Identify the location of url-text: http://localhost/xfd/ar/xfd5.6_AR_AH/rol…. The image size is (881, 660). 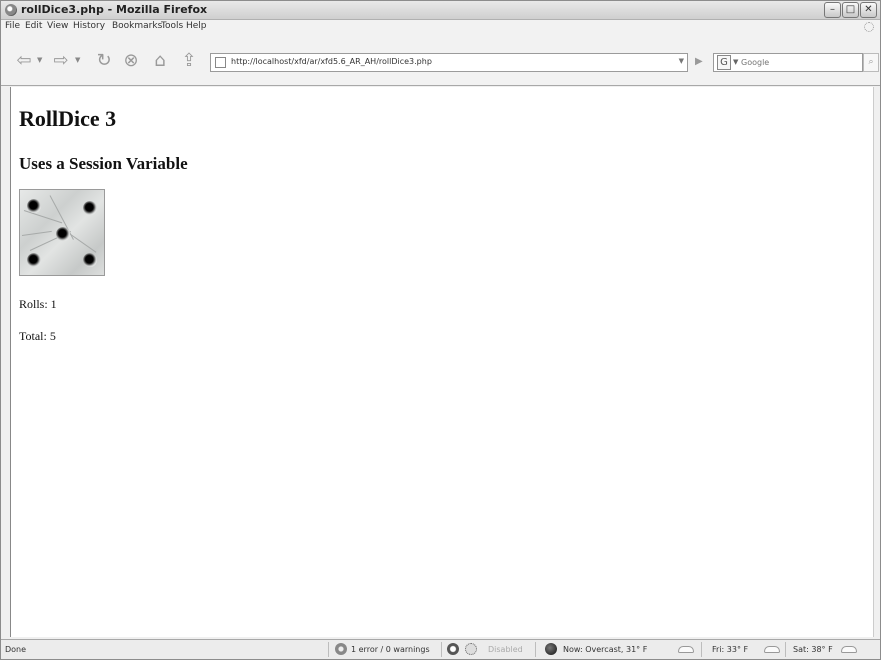
(331, 61).